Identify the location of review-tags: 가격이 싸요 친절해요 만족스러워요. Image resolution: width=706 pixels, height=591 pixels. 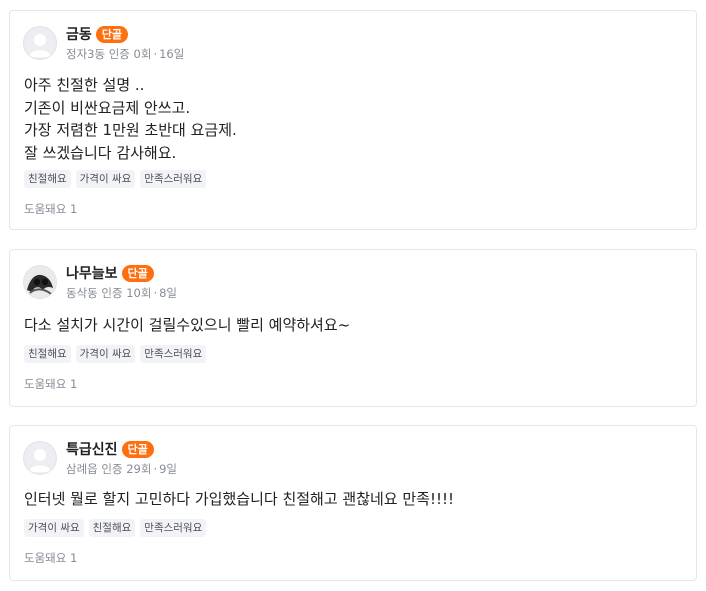
(115, 528).